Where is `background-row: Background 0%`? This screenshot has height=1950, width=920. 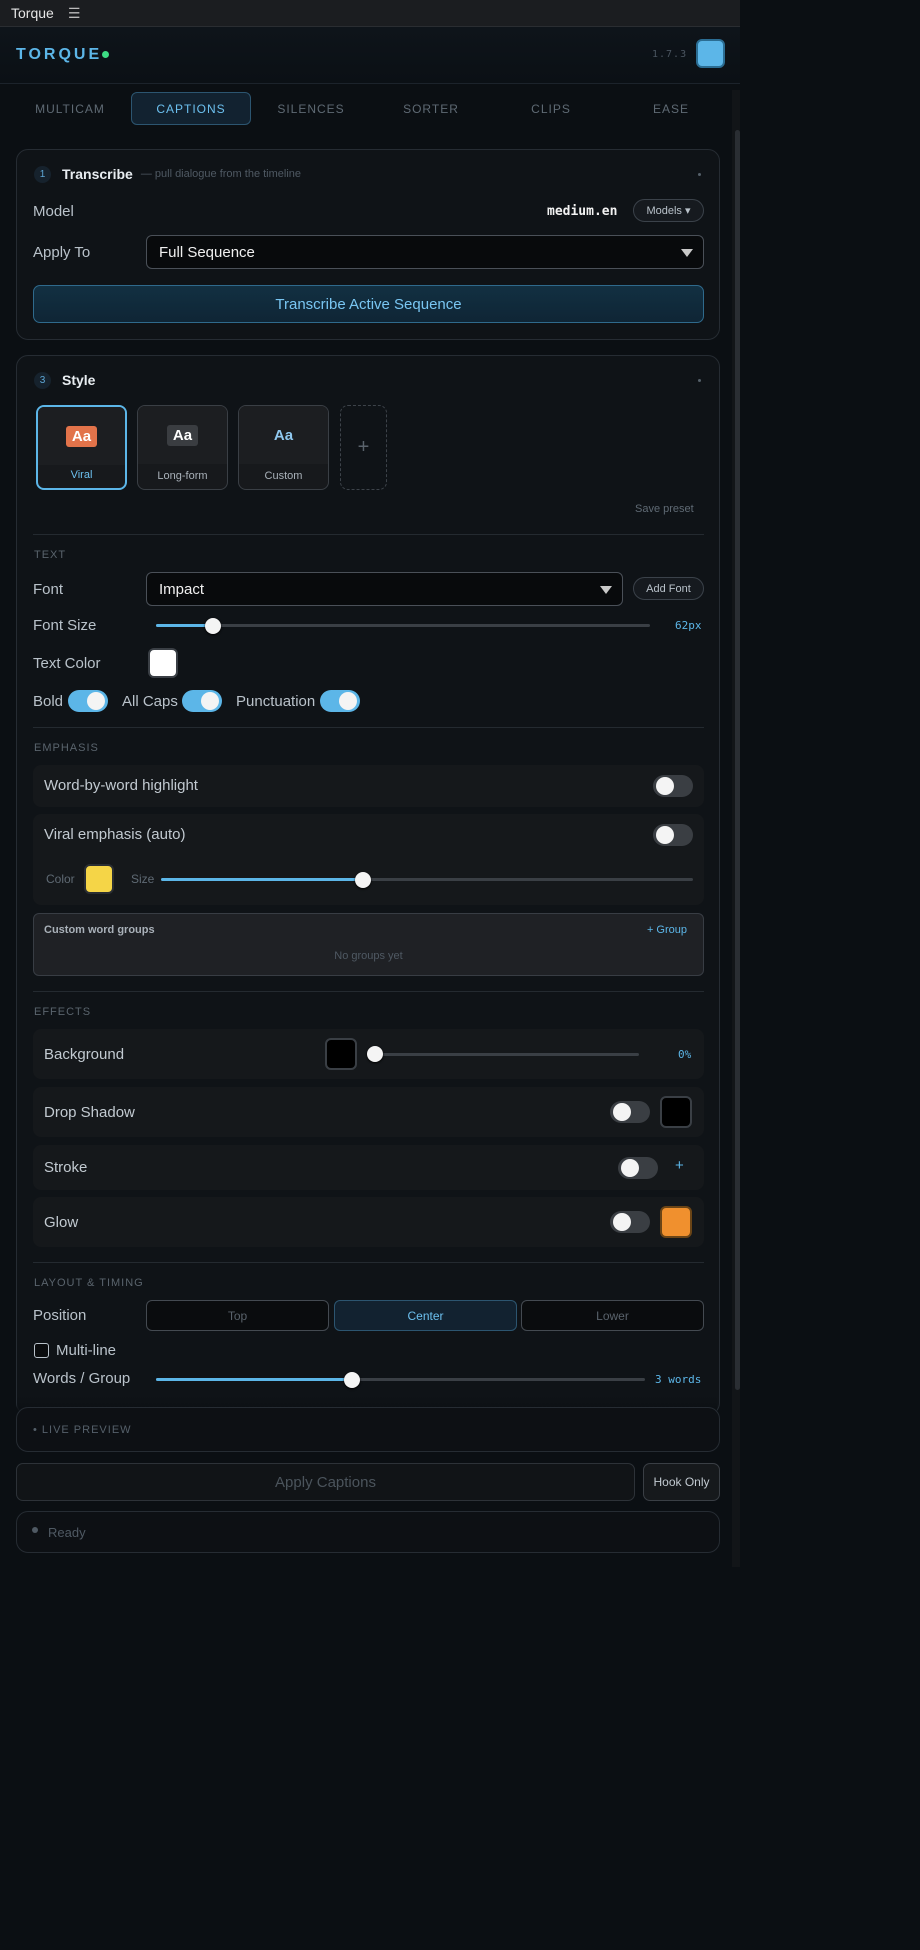 background-row: Background 0% is located at coordinates (368, 1054).